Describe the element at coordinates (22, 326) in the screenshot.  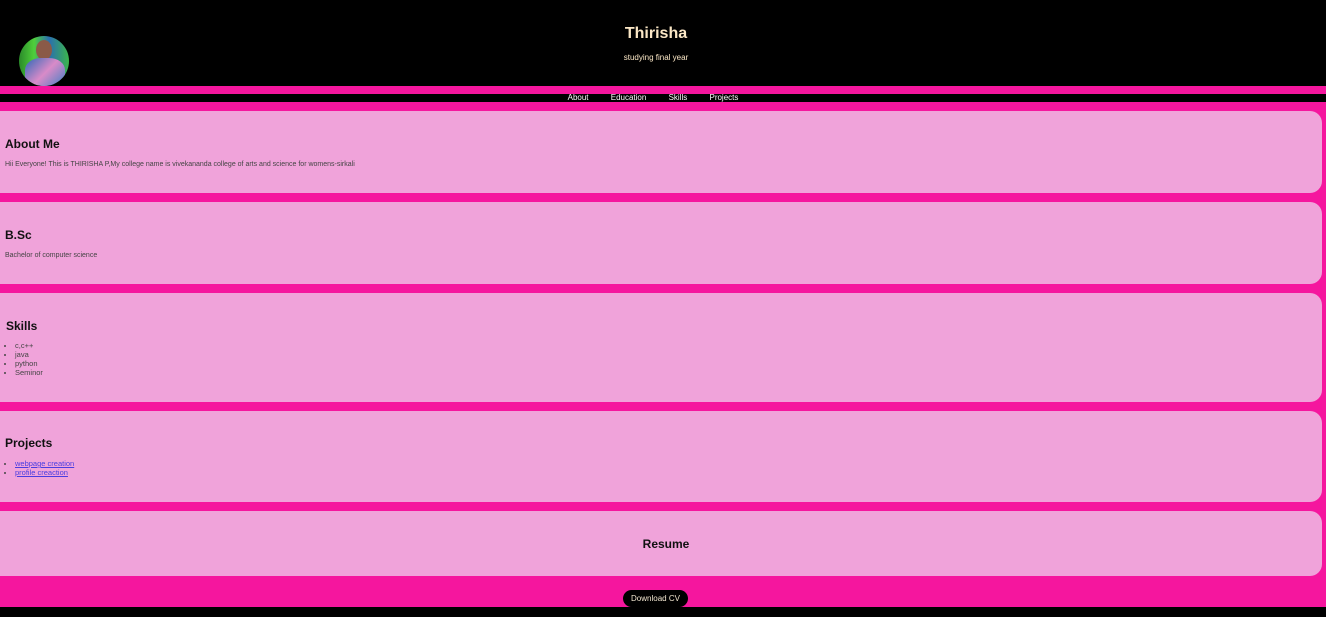
I see `skills-heading: Skills` at that location.